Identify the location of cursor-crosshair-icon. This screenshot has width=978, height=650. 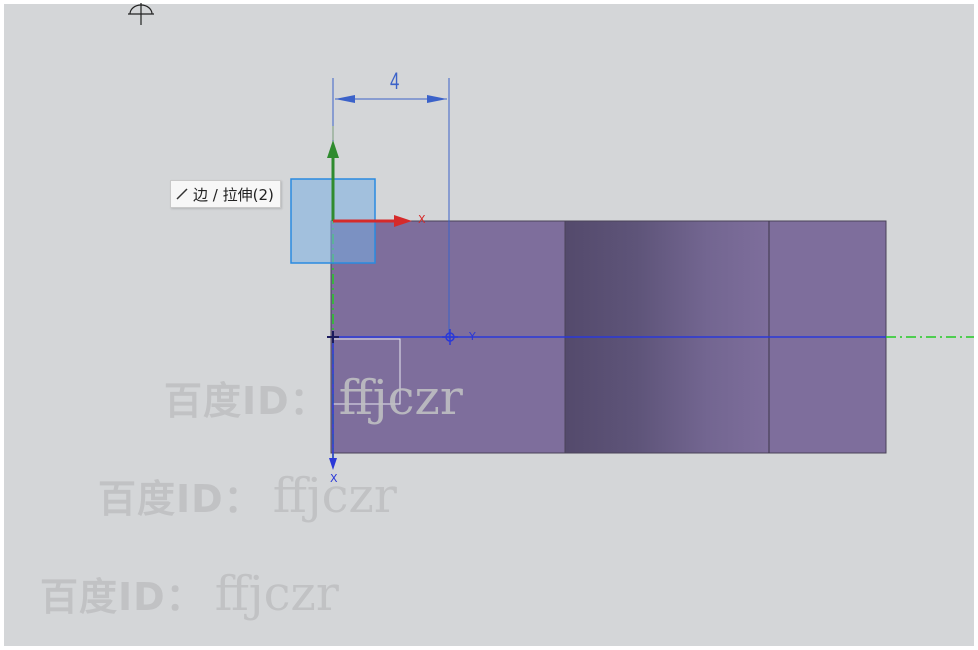
(141, 14).